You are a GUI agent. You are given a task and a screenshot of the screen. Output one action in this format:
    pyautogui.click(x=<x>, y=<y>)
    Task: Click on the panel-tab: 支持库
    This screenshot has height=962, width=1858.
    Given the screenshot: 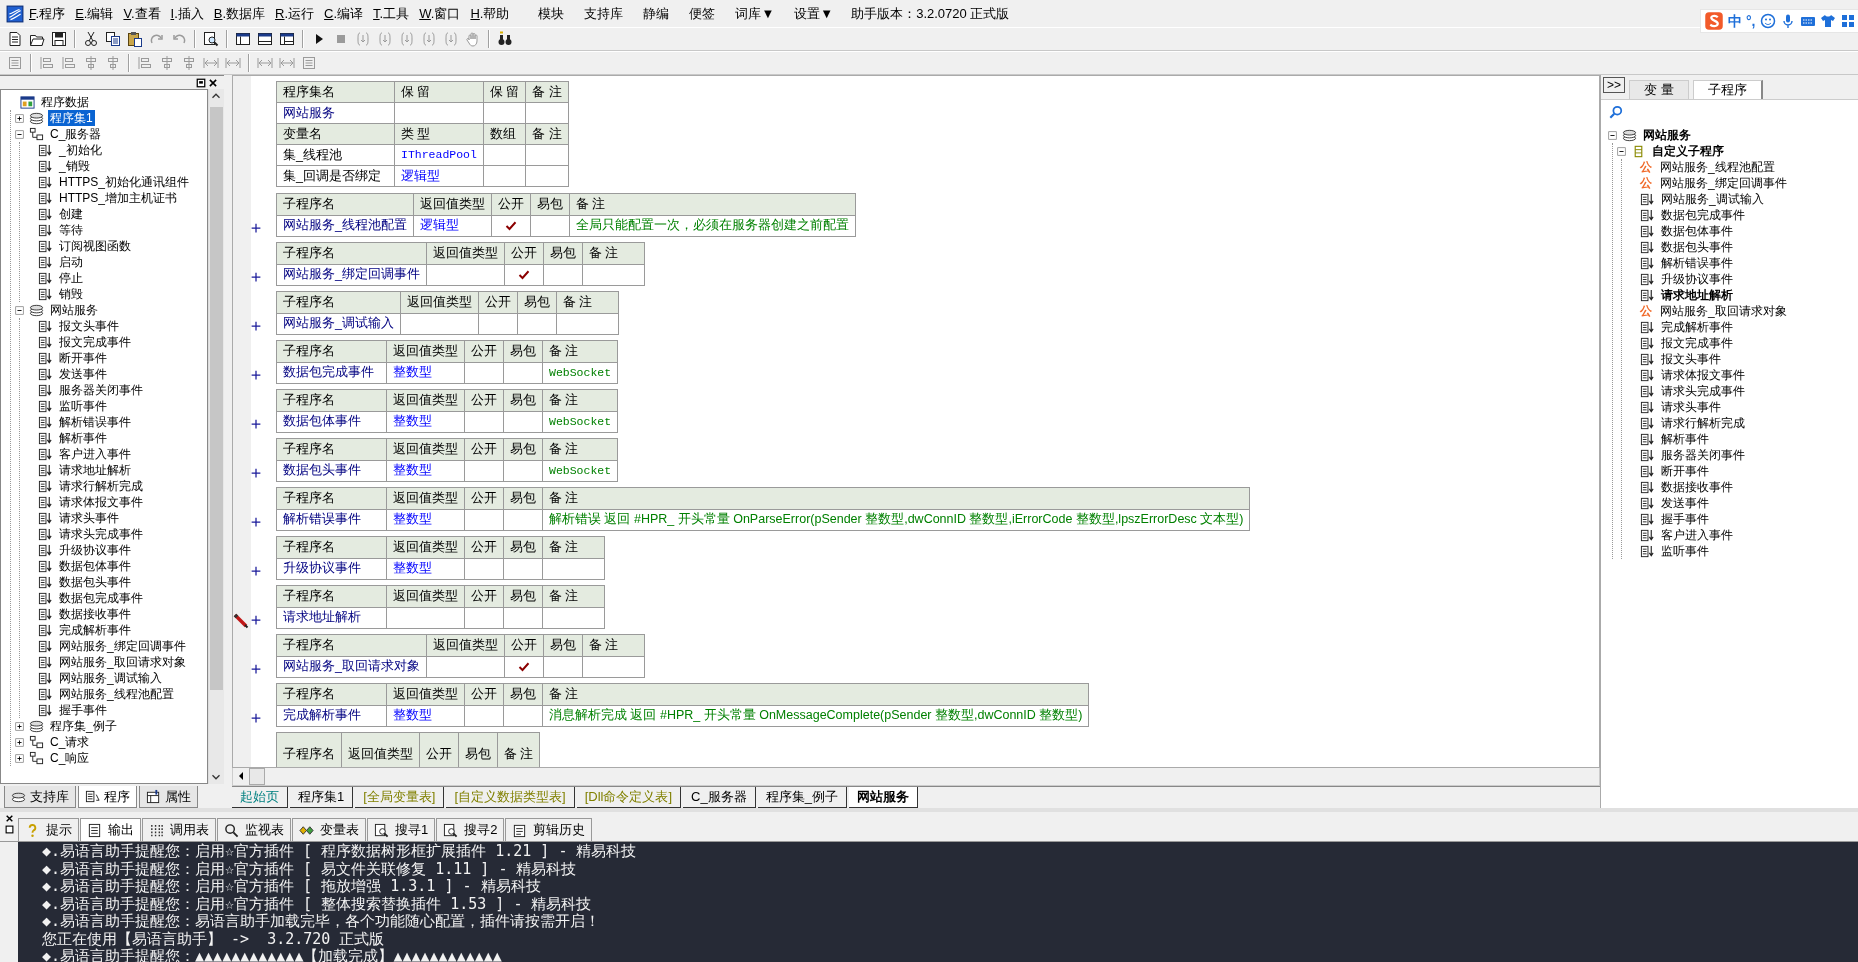 What is the action you would take?
    pyautogui.click(x=40, y=797)
    